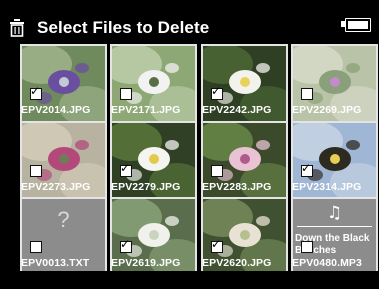  Describe the element at coordinates (244, 161) in the screenshot. I see `file-tile: EPV2283.JPG` at that location.